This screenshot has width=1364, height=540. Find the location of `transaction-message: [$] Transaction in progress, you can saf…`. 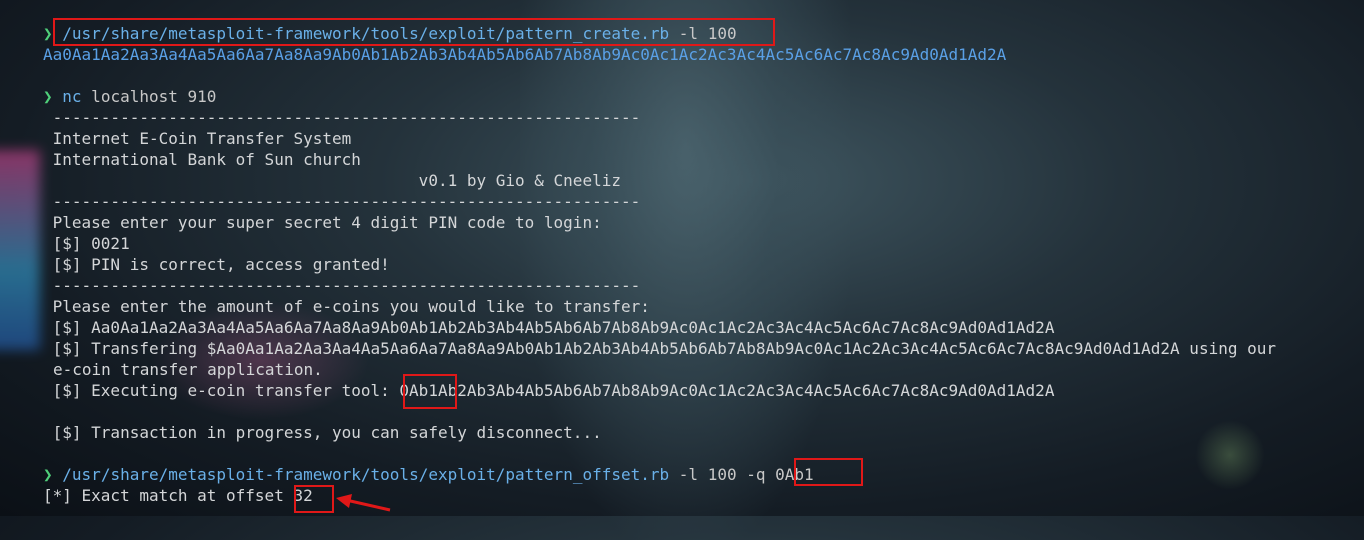

transaction-message: [$] Transaction in progress, you can saf… is located at coordinates (322, 432).